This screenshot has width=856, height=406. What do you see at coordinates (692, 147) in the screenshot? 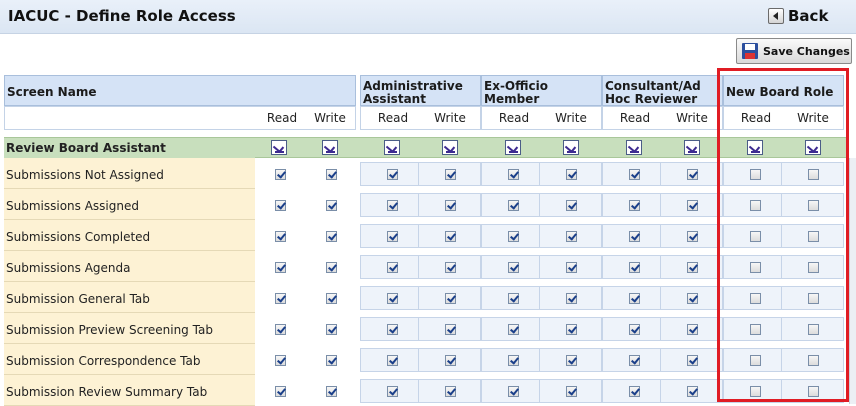
I see `bulk-check-write-consultant-ad-hoc-reviewer` at bounding box center [692, 147].